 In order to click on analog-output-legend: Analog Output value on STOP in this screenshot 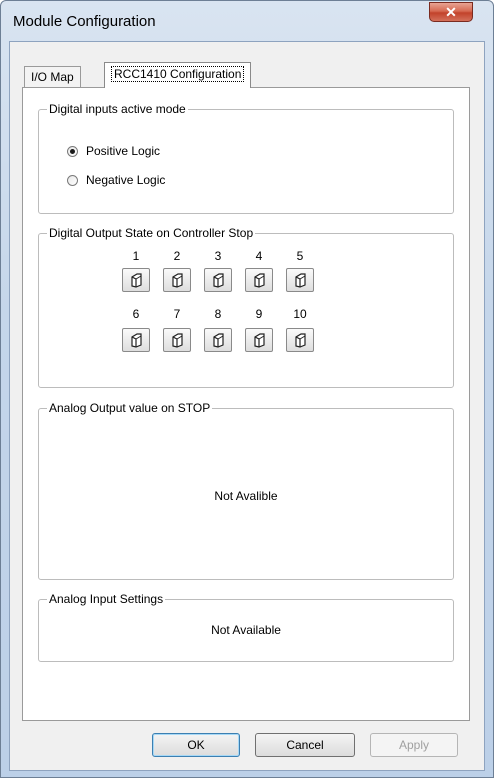, I will do `click(130, 408)`.